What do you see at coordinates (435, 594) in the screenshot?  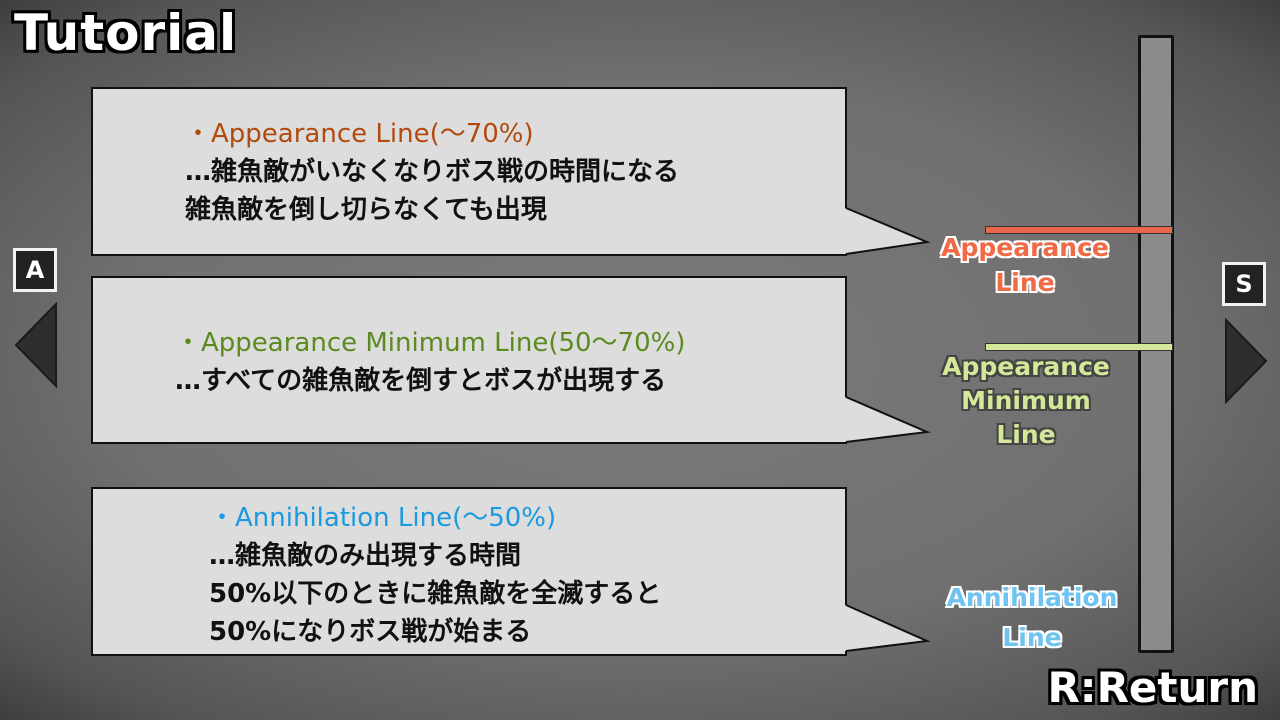 I see `bubble-line: 50%以下のときに雑魚敵を全滅すると` at bounding box center [435, 594].